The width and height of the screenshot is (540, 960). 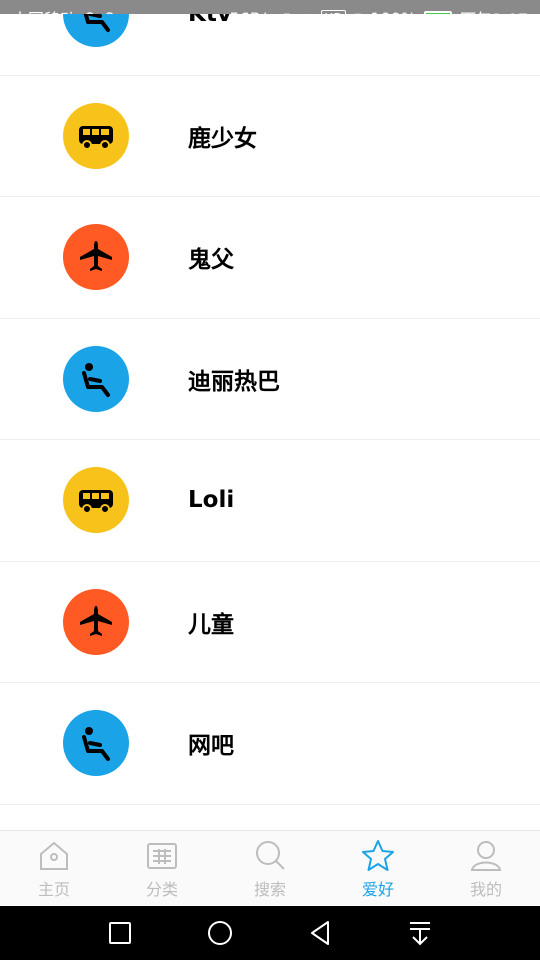 What do you see at coordinates (222, 138) in the screenshot?
I see `item-label: 鹿少女` at bounding box center [222, 138].